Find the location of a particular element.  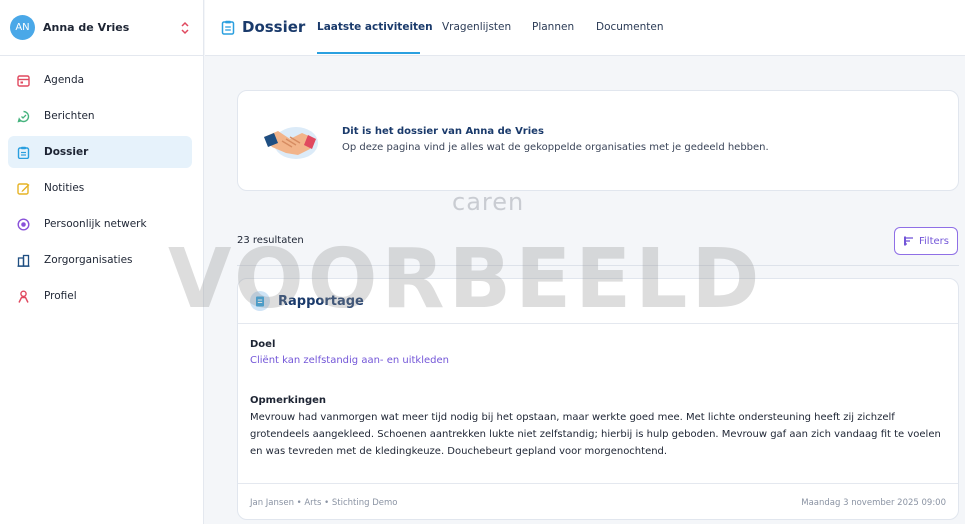

chevron-up-down-icon is located at coordinates (185, 28).